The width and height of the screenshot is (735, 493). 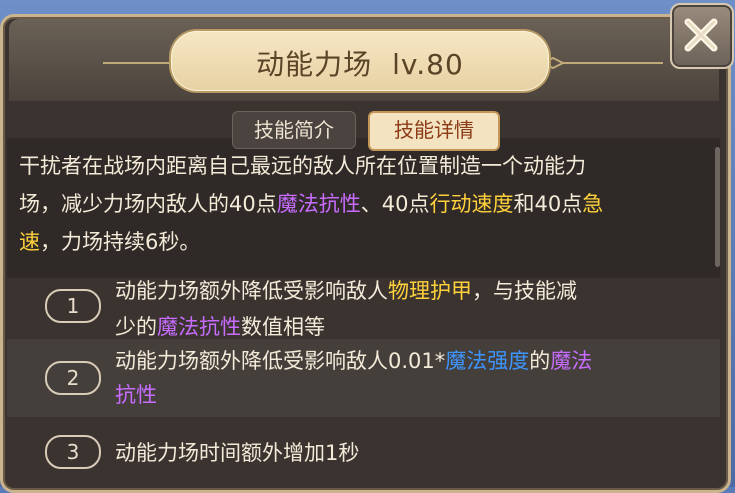 I want to click on upgrade-text: 动能力场额外降低受影响敌人, so click(x=251, y=291).